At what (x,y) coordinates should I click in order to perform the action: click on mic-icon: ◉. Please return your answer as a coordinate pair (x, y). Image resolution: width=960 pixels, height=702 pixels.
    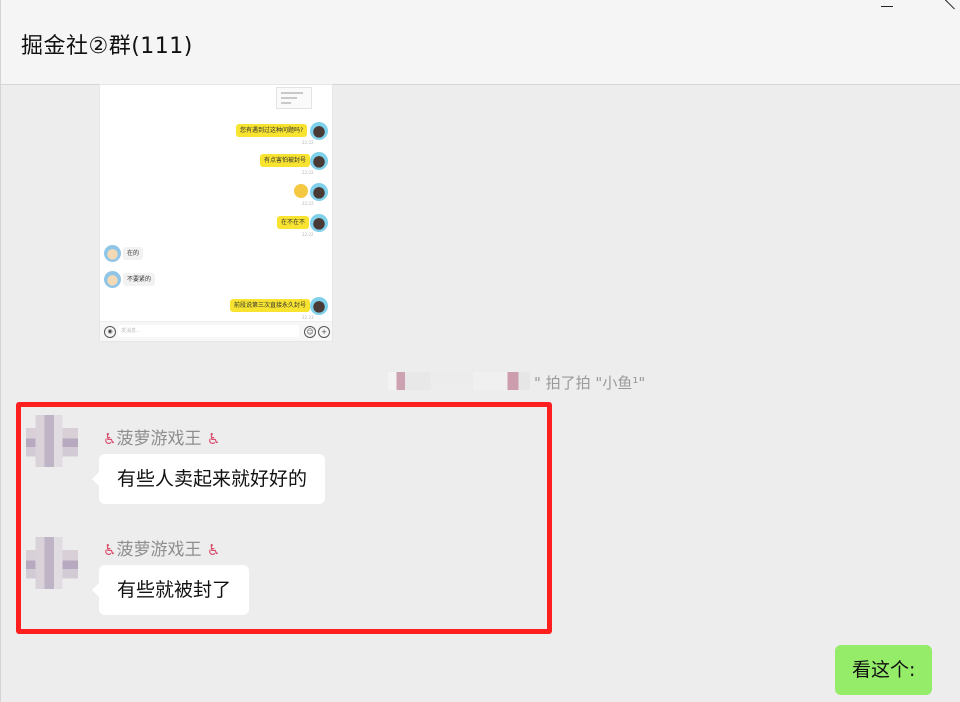
    Looking at the image, I should click on (110, 332).